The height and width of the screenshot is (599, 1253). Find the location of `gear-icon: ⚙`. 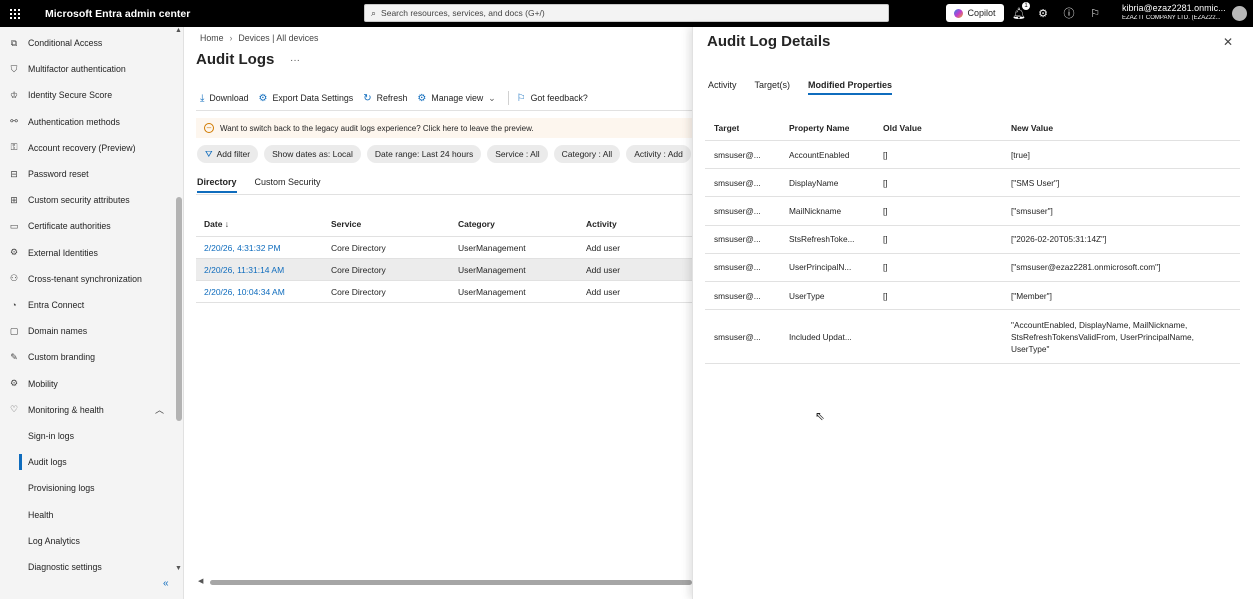

gear-icon: ⚙ is located at coordinates (422, 98).